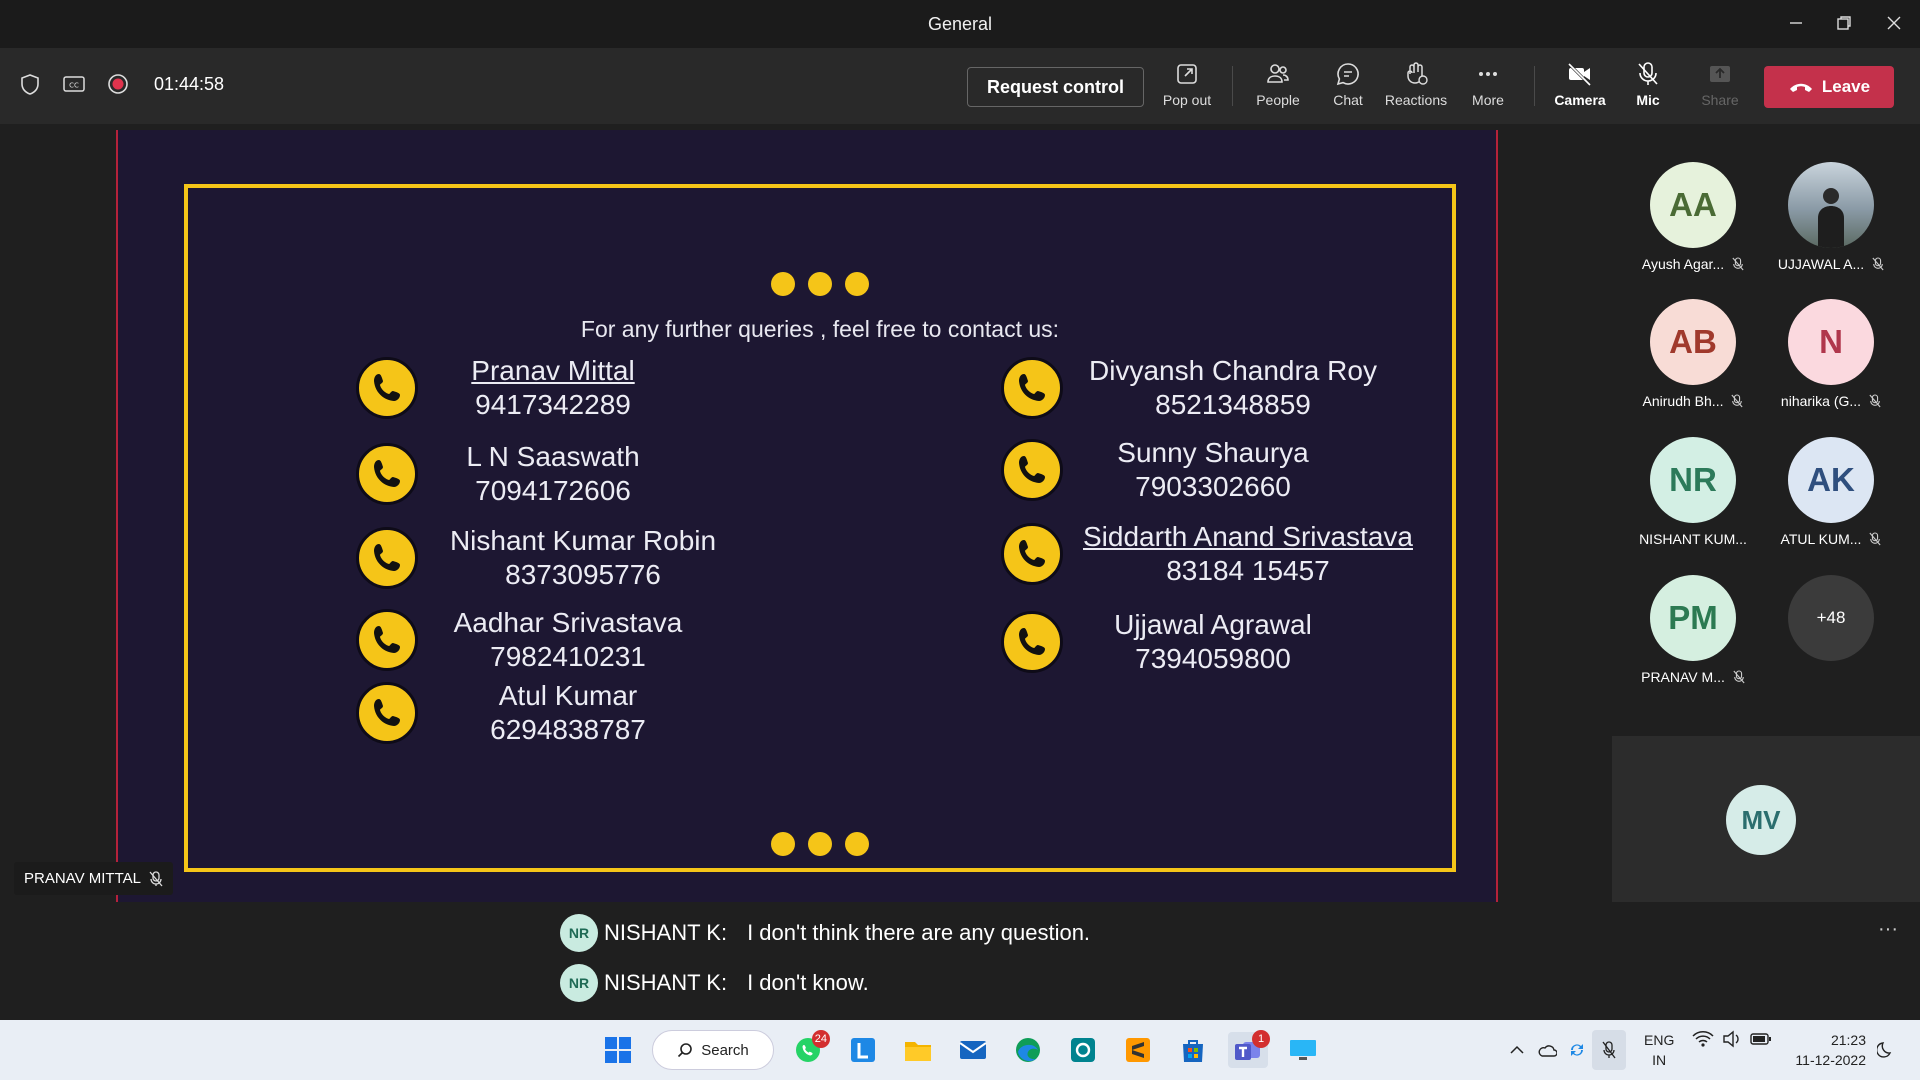  Describe the element at coordinates (863, 1050) in the screenshot. I see `app-l-icon` at that location.